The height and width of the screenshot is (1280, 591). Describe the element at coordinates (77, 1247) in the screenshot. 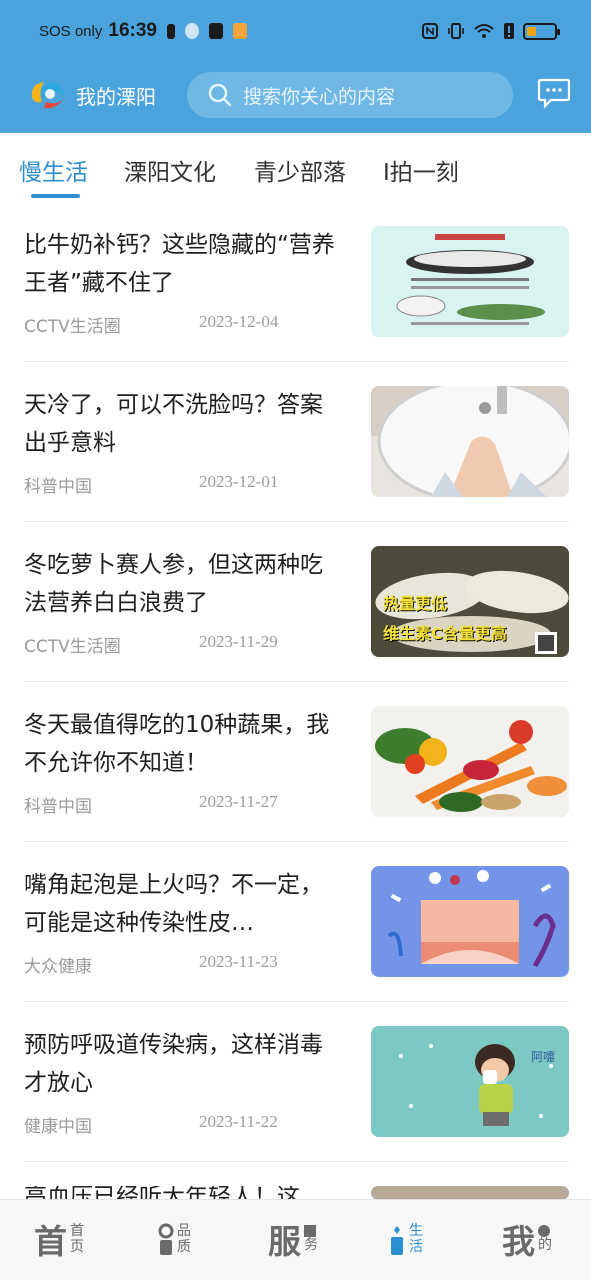

I see `nav-home-label-2: 页` at that location.